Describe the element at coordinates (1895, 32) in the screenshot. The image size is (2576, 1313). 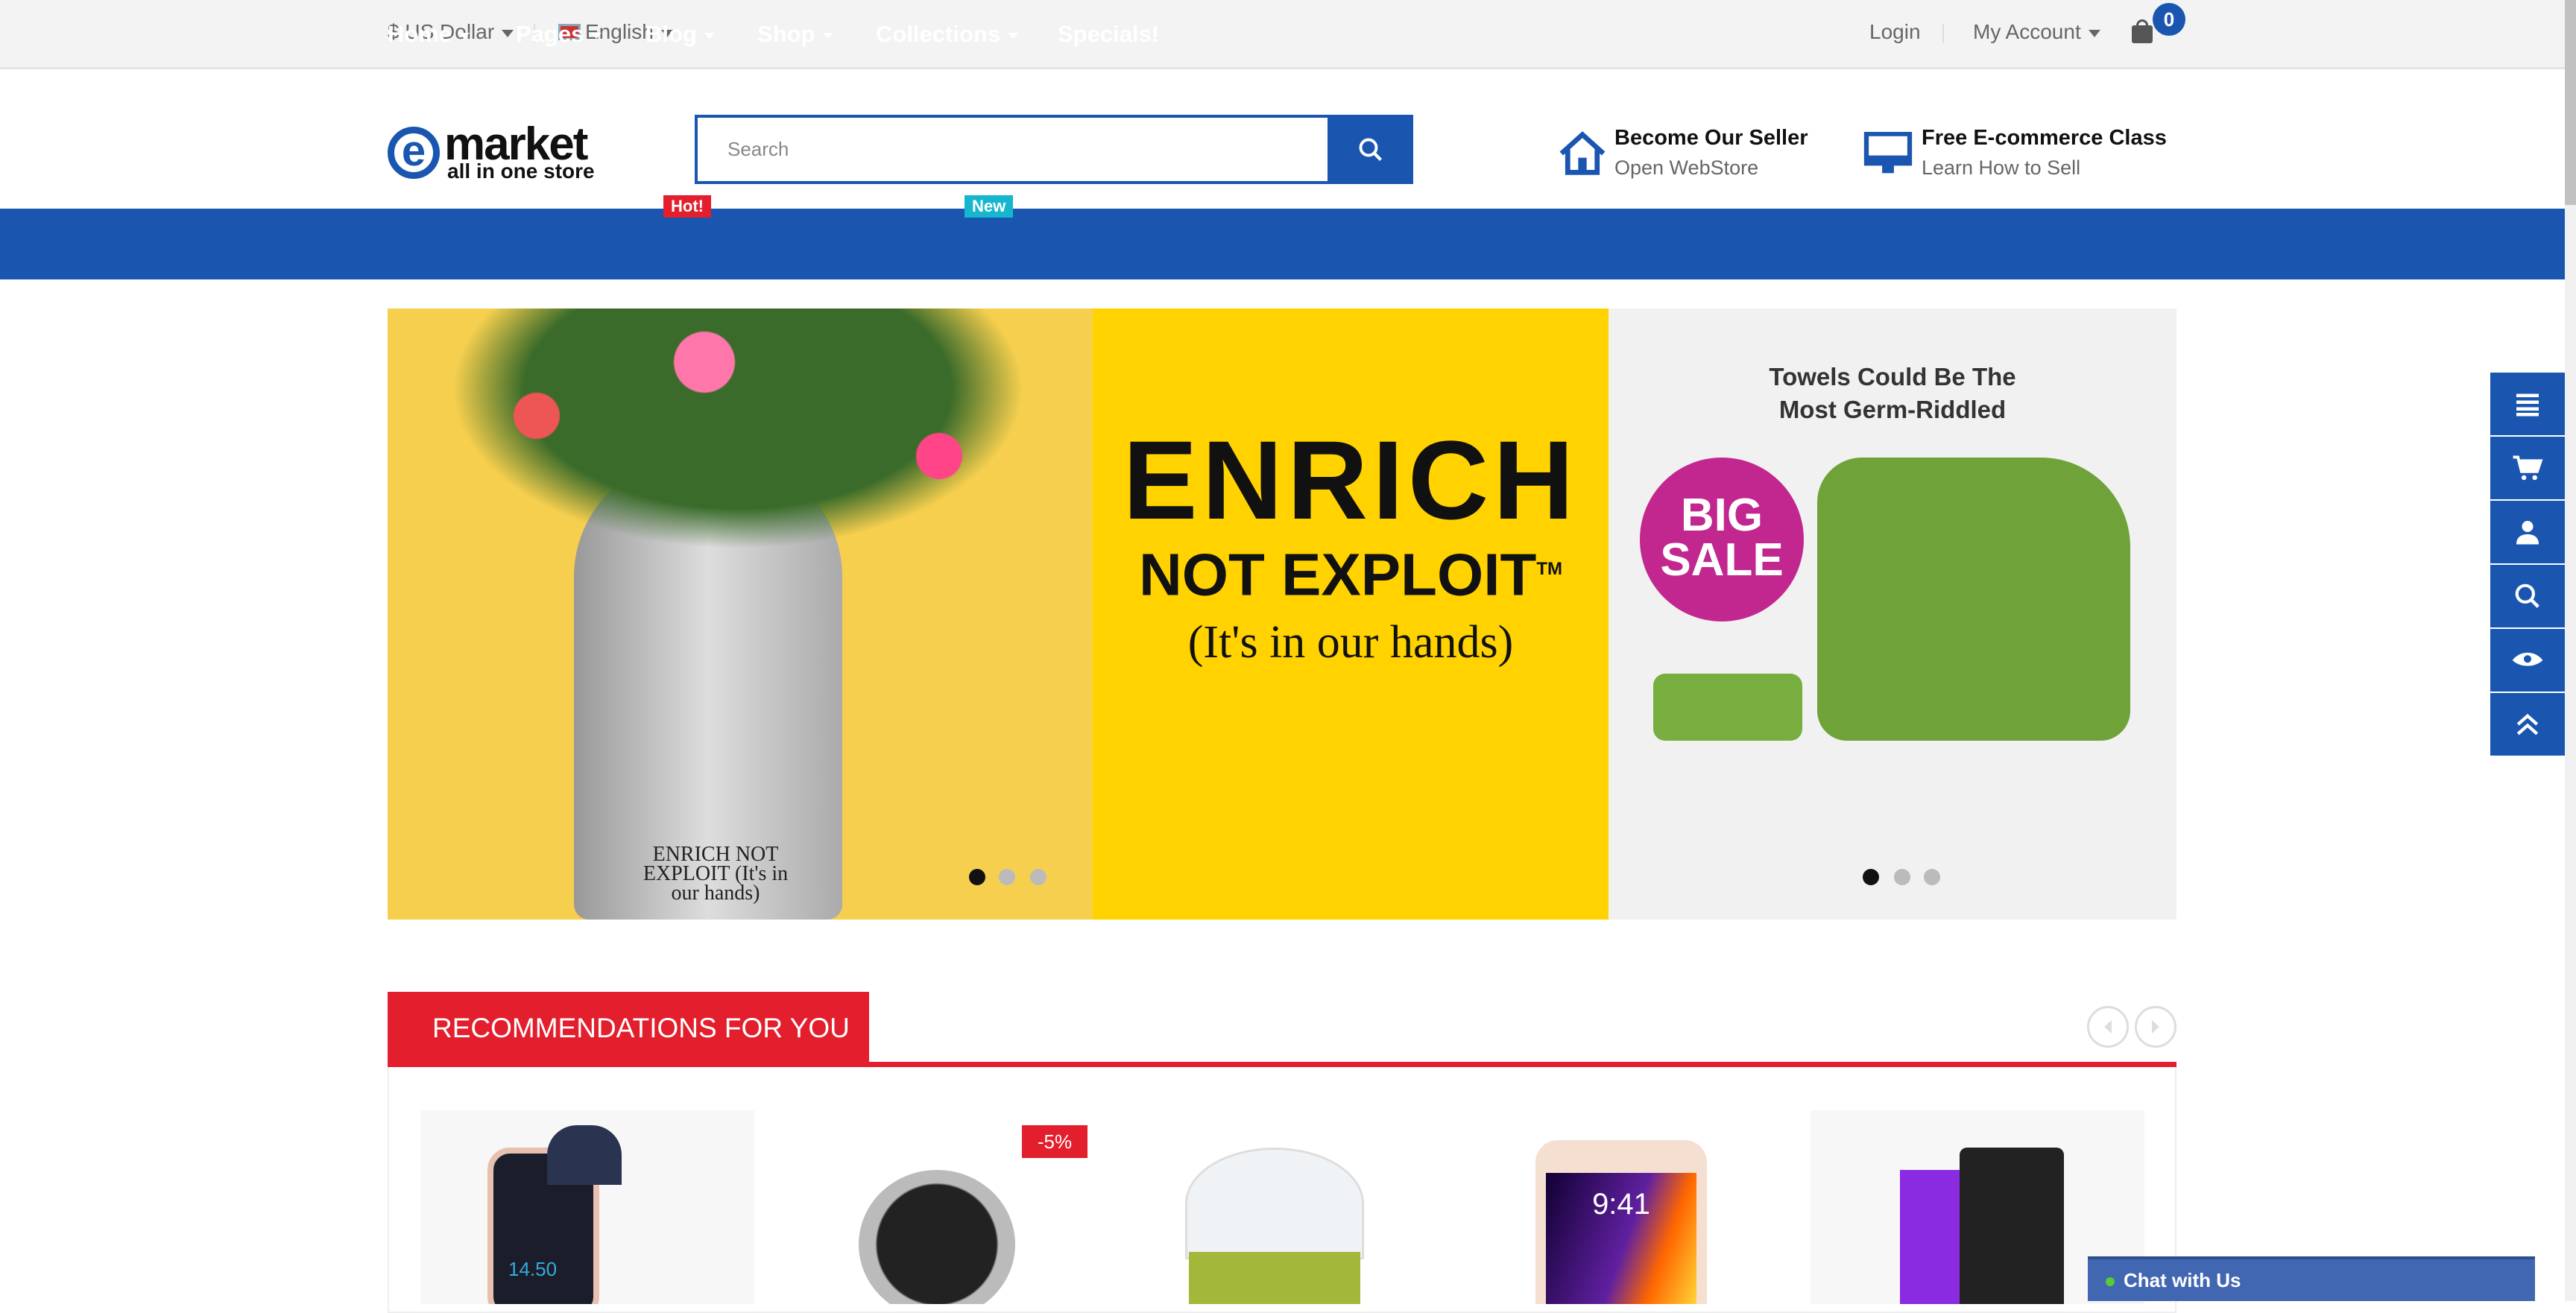
I see `login-link: Login` at that location.